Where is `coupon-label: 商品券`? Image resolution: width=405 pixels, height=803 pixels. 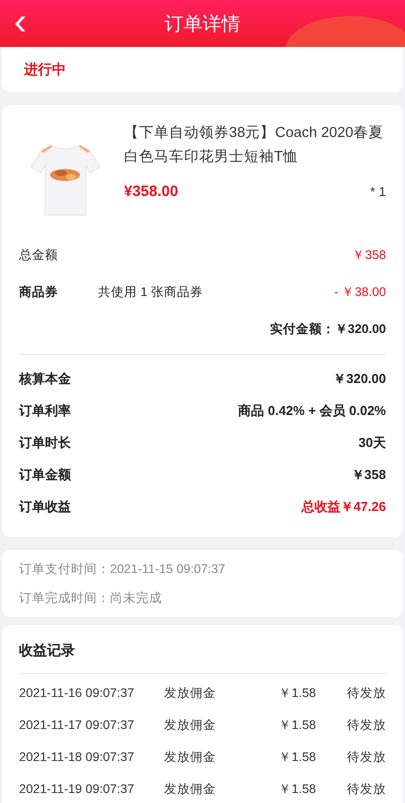 coupon-label: 商品券 is located at coordinates (38, 292).